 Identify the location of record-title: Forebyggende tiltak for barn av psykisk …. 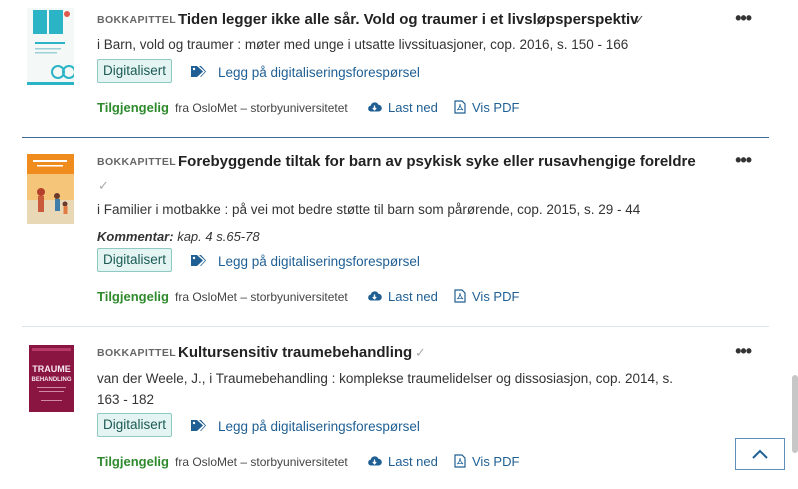
(437, 161).